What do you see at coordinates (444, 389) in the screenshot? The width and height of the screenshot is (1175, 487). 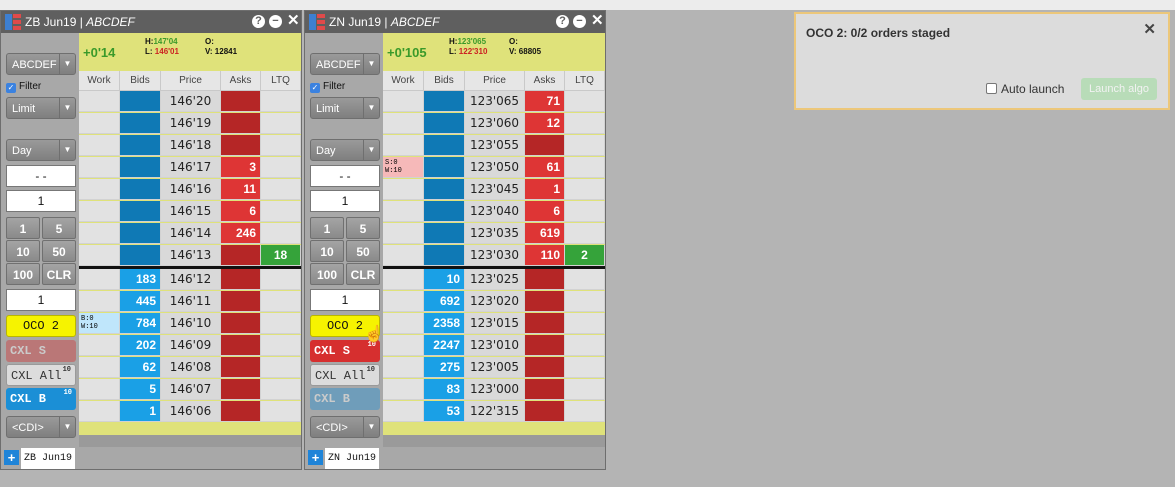 I see `bid-cell: 83` at bounding box center [444, 389].